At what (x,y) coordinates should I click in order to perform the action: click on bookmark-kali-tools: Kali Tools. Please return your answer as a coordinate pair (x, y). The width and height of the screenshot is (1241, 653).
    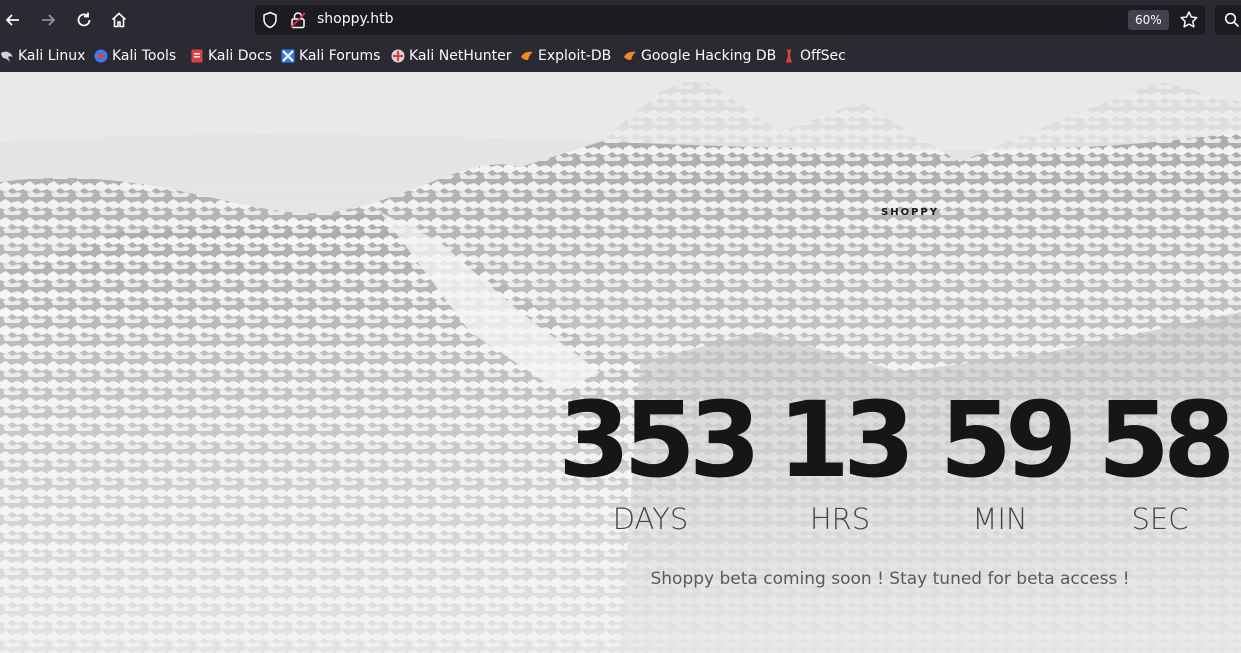
    Looking at the image, I should click on (135, 56).